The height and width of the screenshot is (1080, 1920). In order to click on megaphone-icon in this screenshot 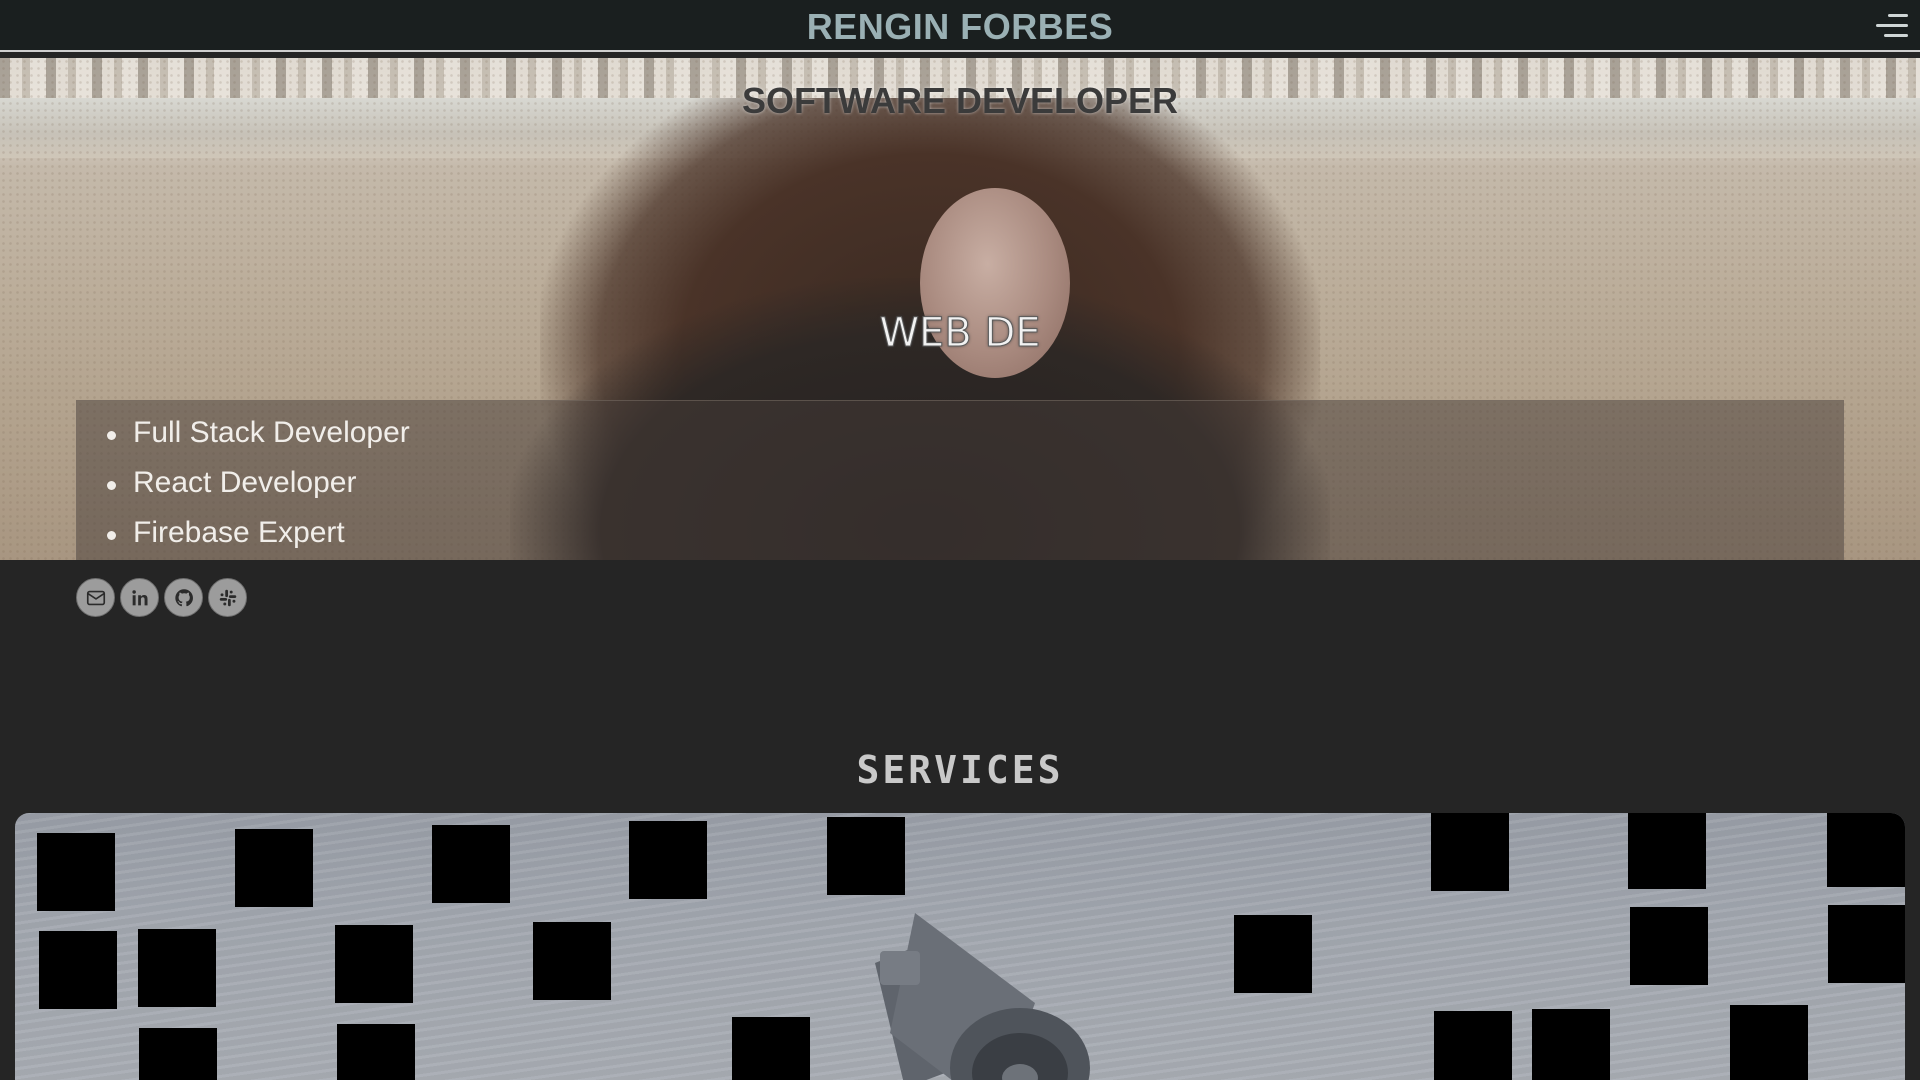, I will do `click(982, 996)`.